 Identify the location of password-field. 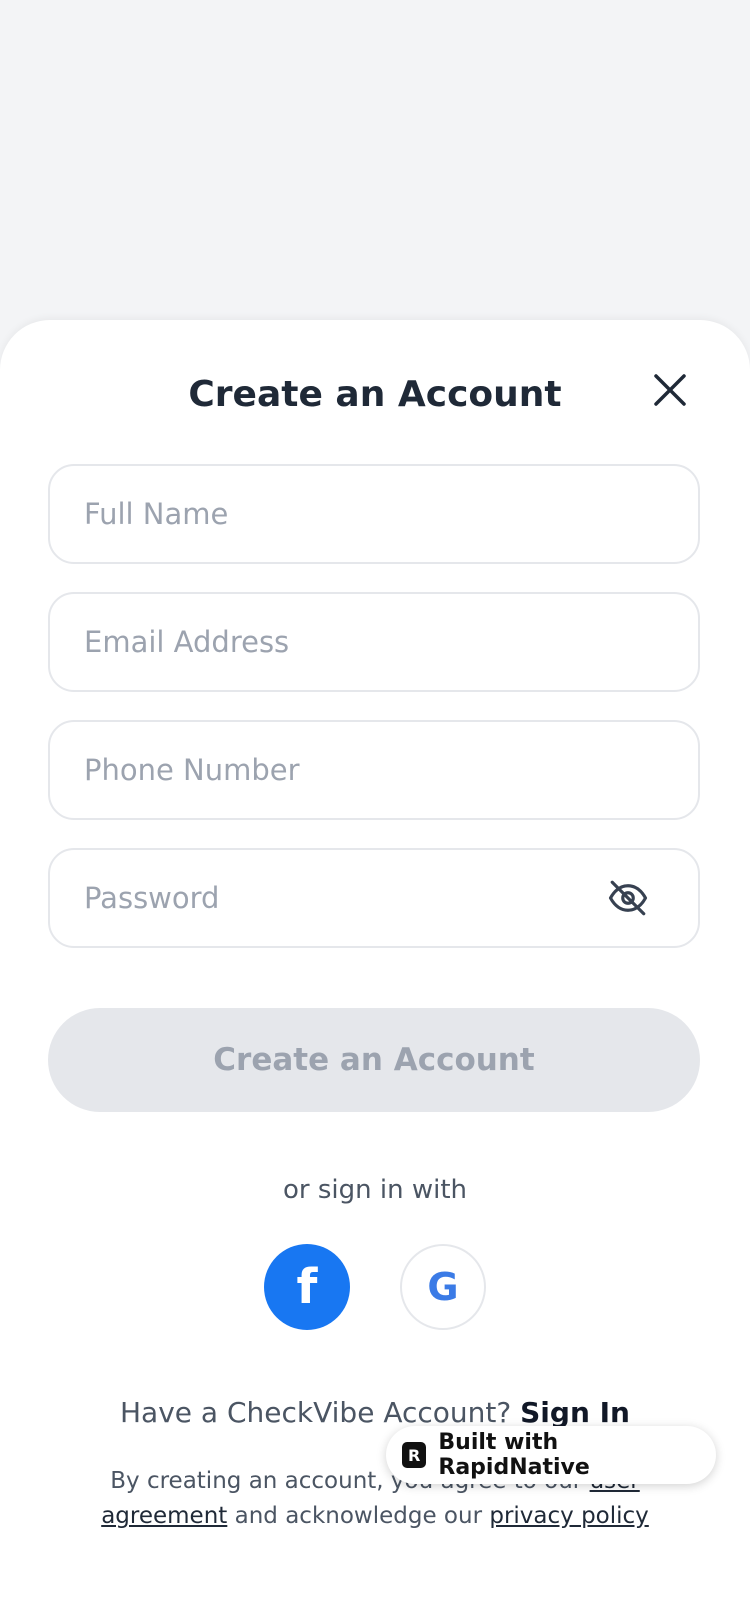
(374, 898).